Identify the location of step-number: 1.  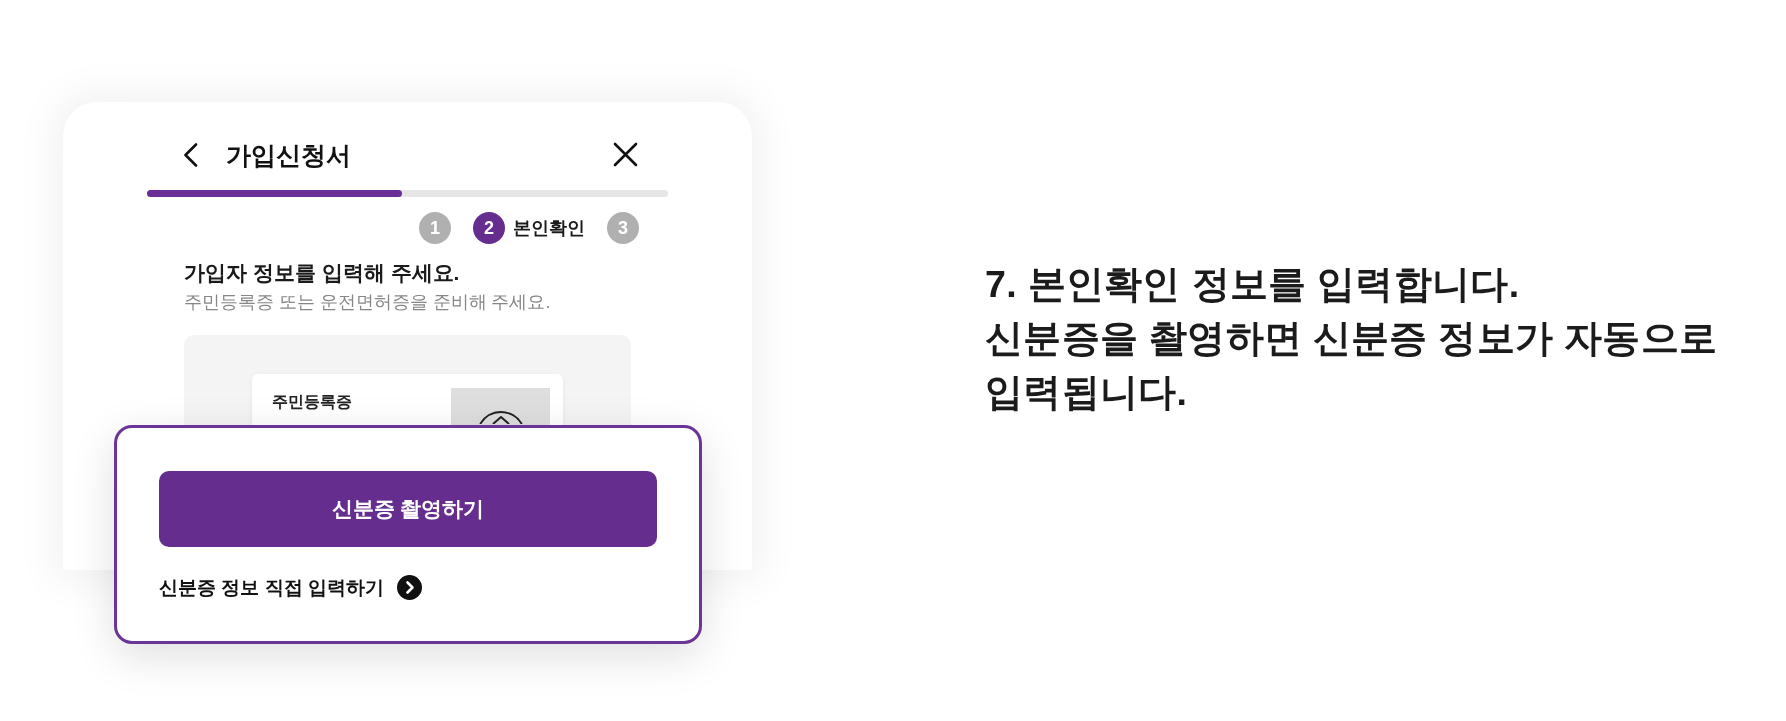
(435, 228).